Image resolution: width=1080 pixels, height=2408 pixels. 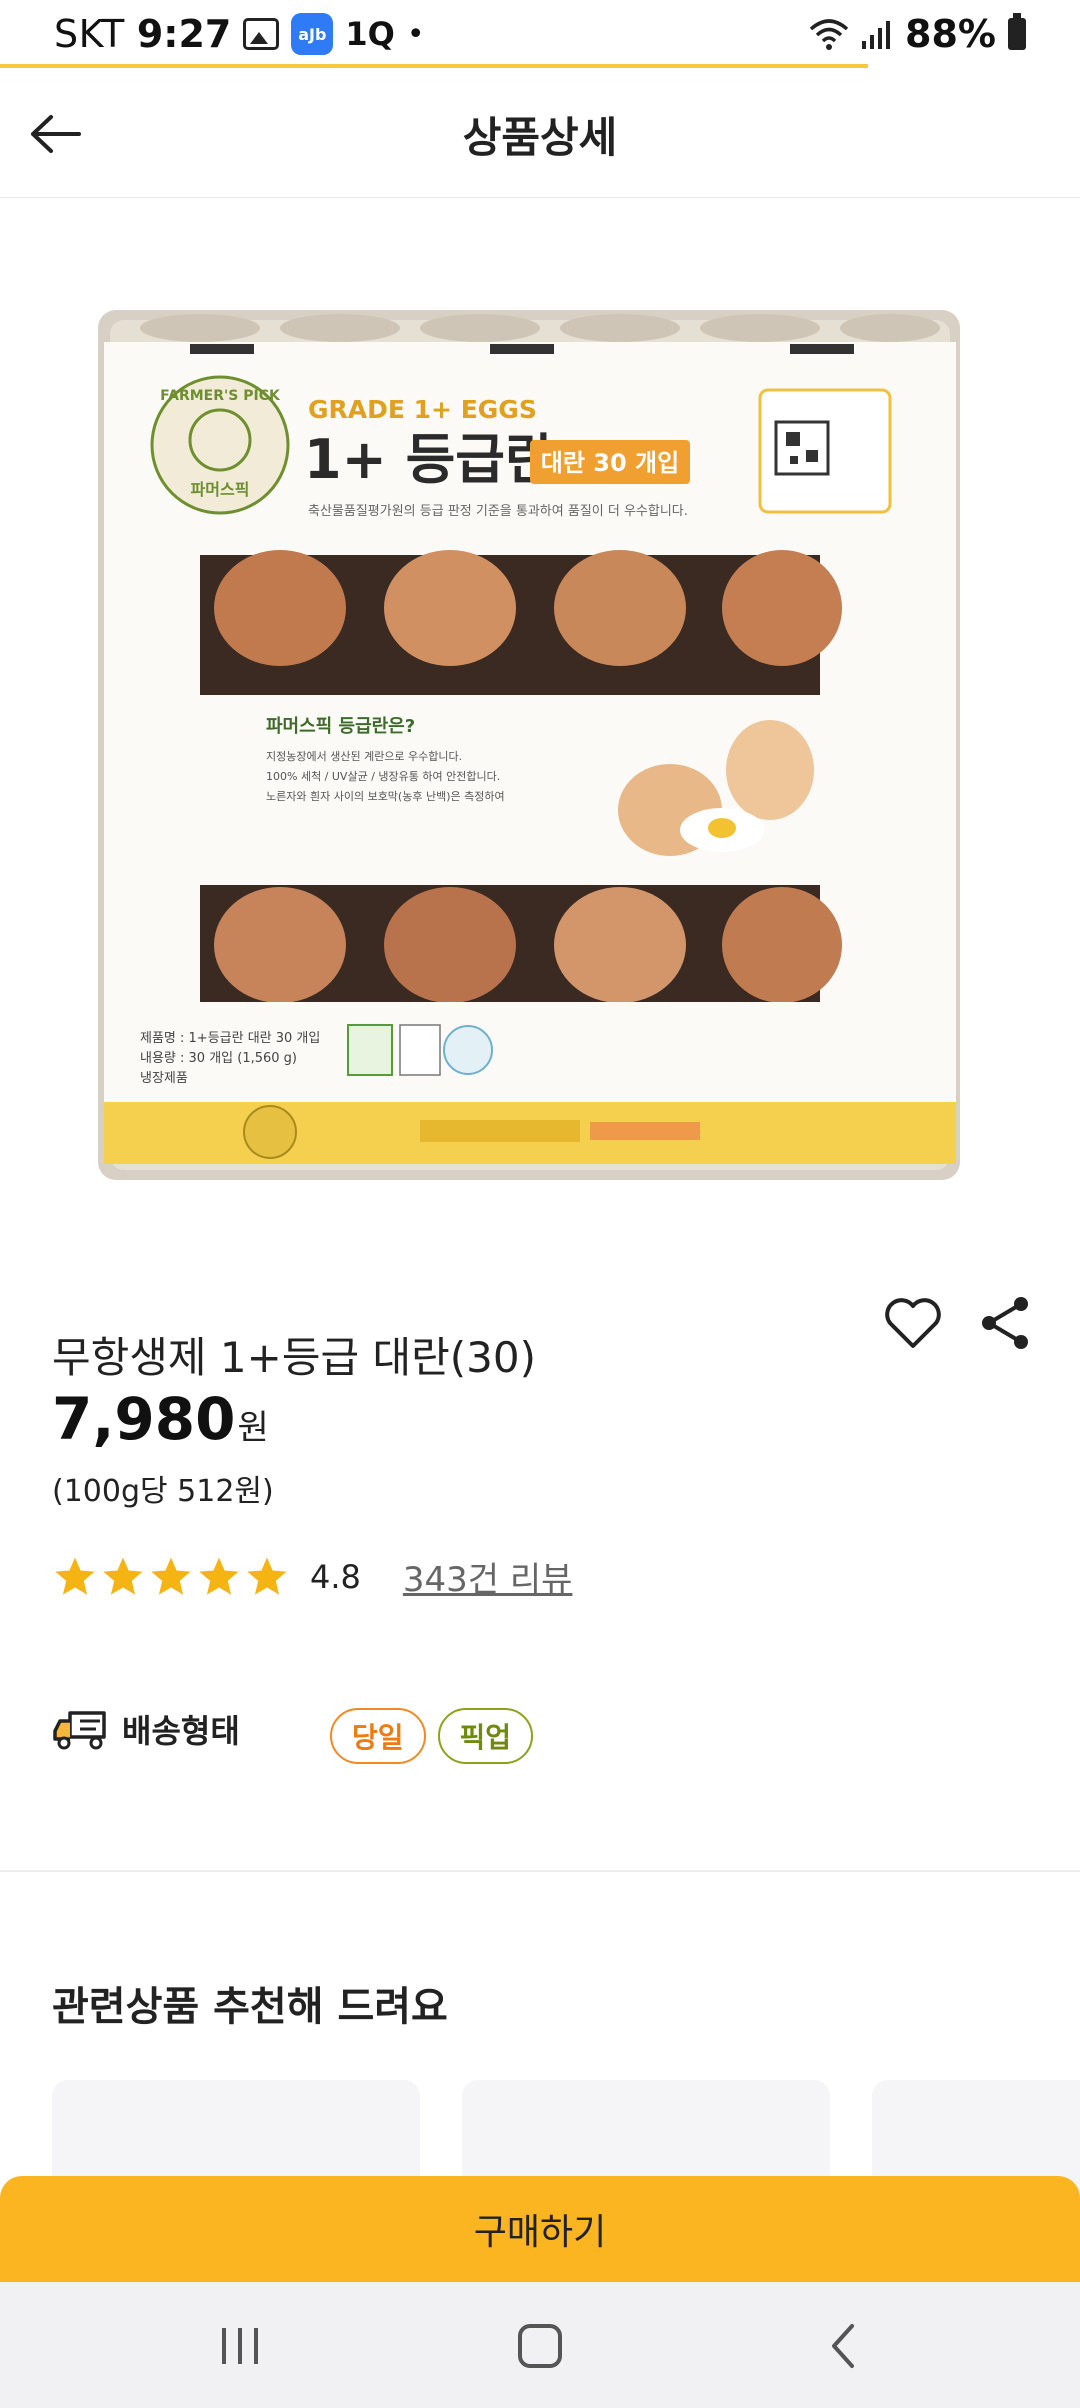 I want to click on carrier-label: SKT, so click(x=89, y=34).